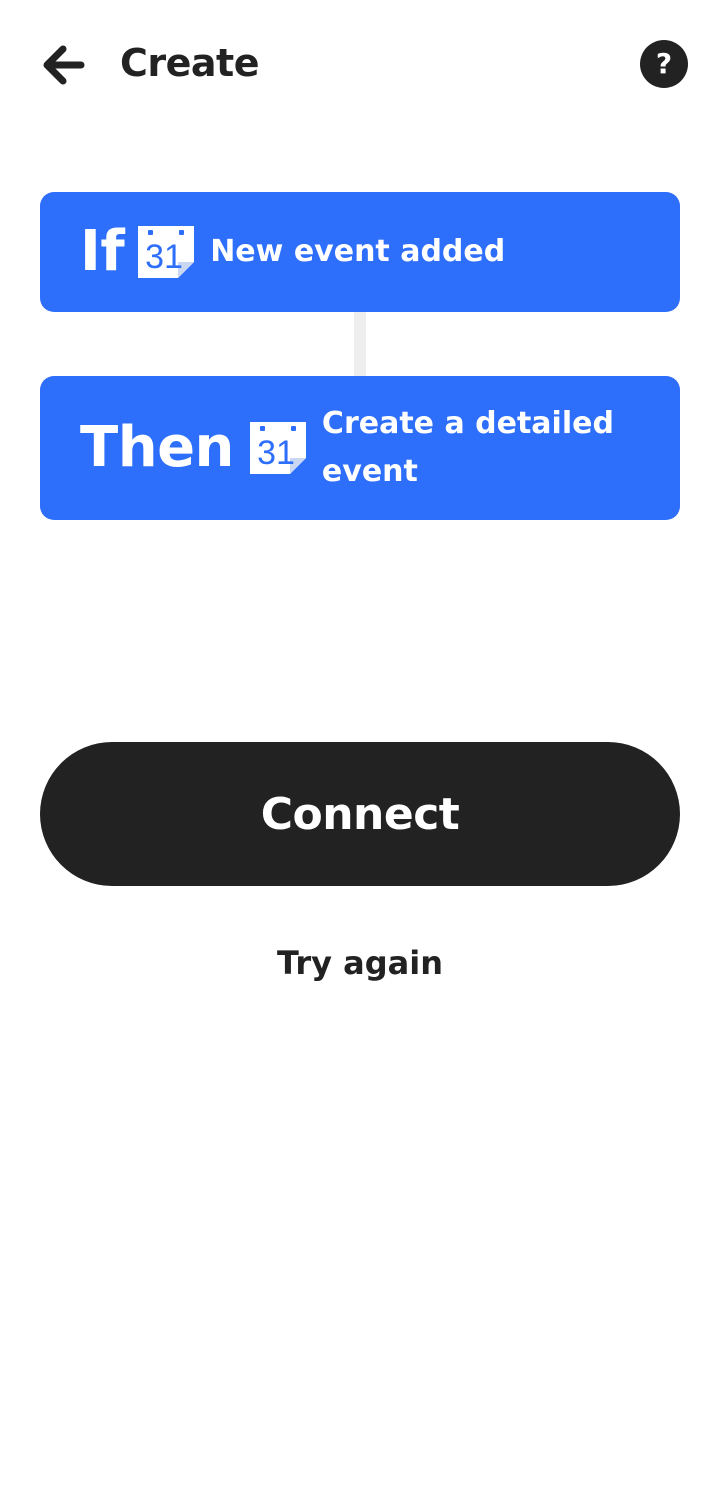 This screenshot has width=720, height=1507. I want to click on action-card: Then 31 Create a detailed event, so click(360, 448).